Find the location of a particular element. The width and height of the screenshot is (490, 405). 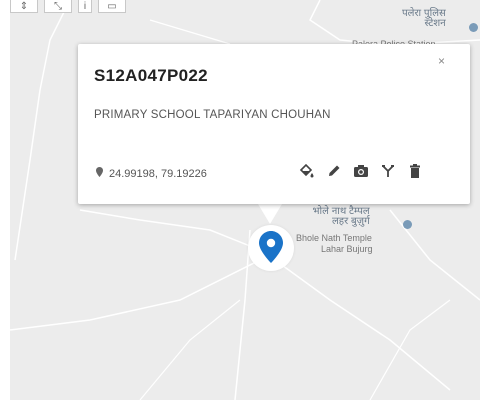

popup-coordinates: 24.99198, 79.19226 is located at coordinates (151, 173).